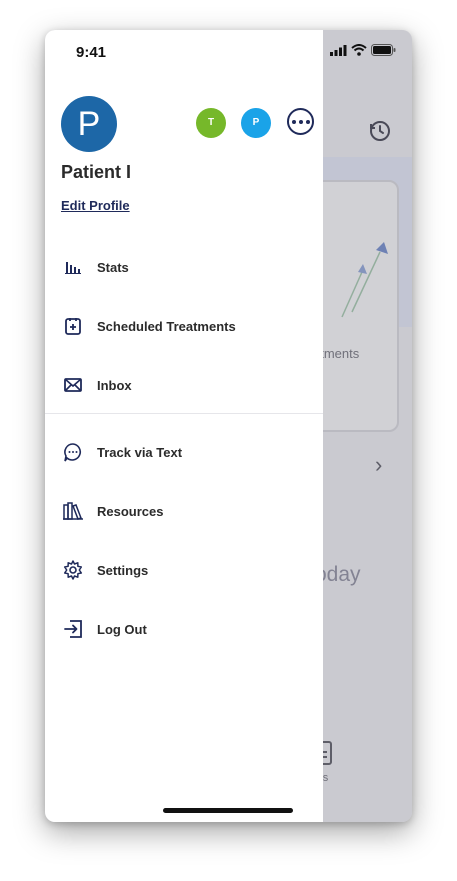 This screenshot has width=457, height=881. Describe the element at coordinates (184, 413) in the screenshot. I see `menu-divider` at that location.